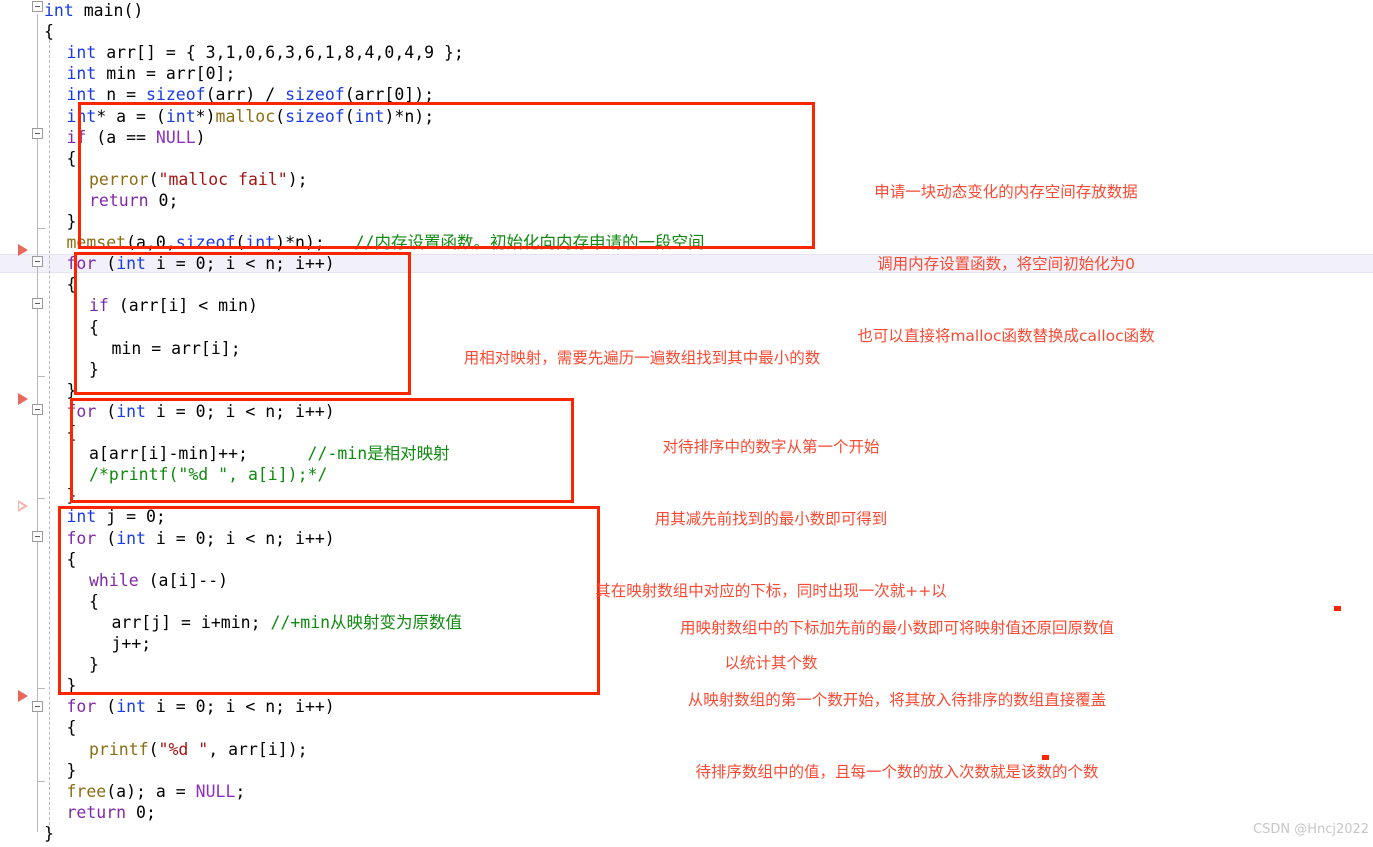 The width and height of the screenshot is (1373, 847). Describe the element at coordinates (1006, 336) in the screenshot. I see `annotation-line: 也可以直接将malloc函数替换成calloc函数` at that location.